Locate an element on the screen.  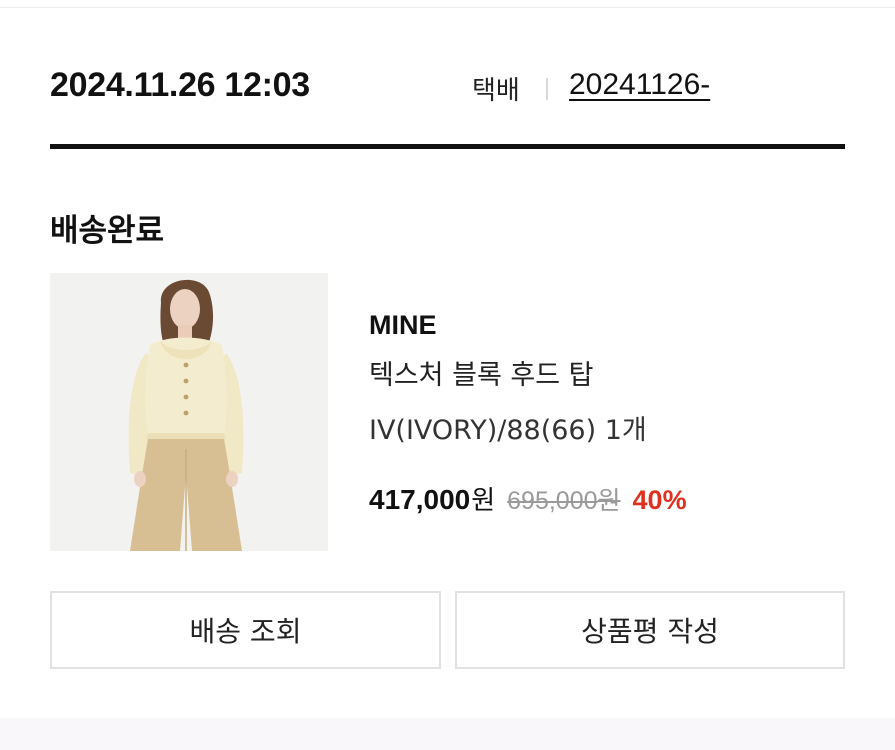
delivery-status: 배송완료 is located at coordinates (107, 231).